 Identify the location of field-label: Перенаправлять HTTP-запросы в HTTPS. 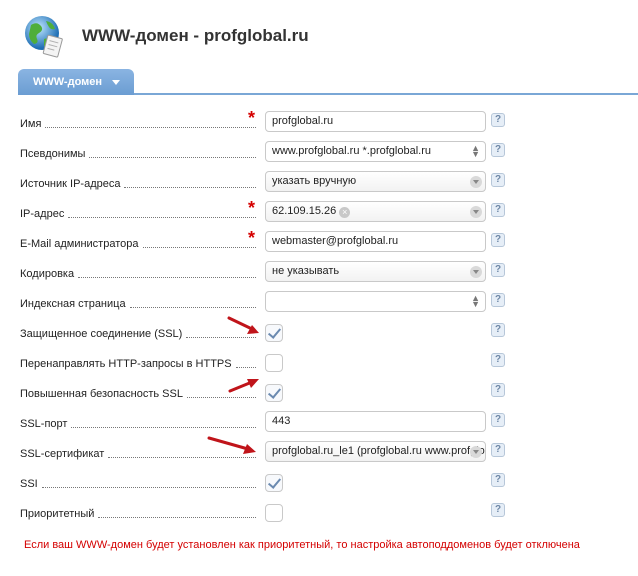
(138, 363).